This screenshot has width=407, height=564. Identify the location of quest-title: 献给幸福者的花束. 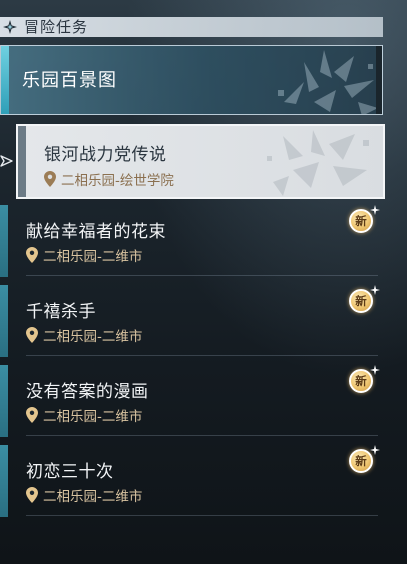
(96, 232).